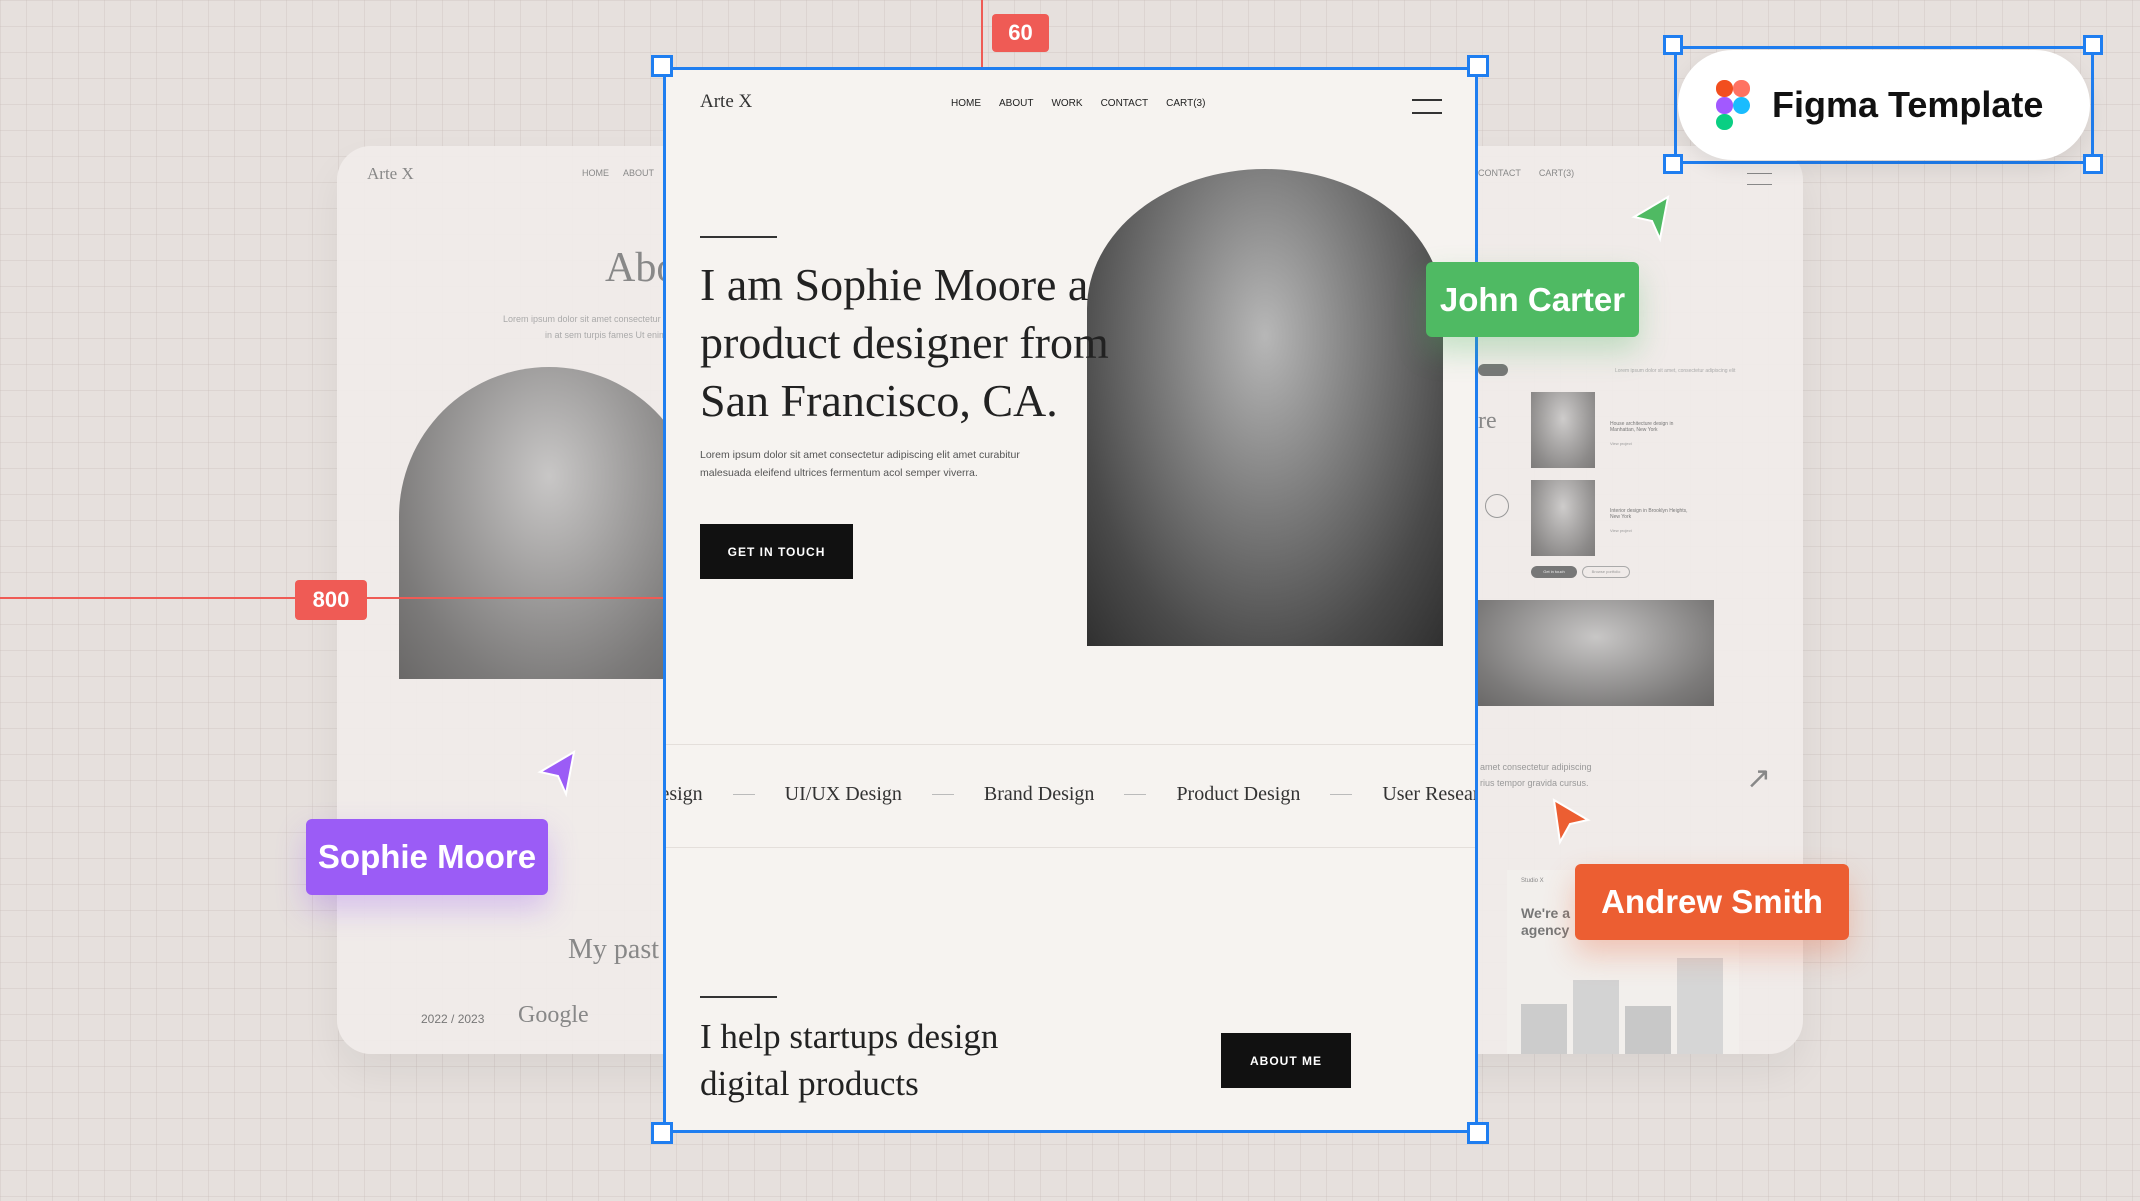 This screenshot has height=1201, width=2140. Describe the element at coordinates (1066, 103) in the screenshot. I see `nav-work: WORK` at that location.